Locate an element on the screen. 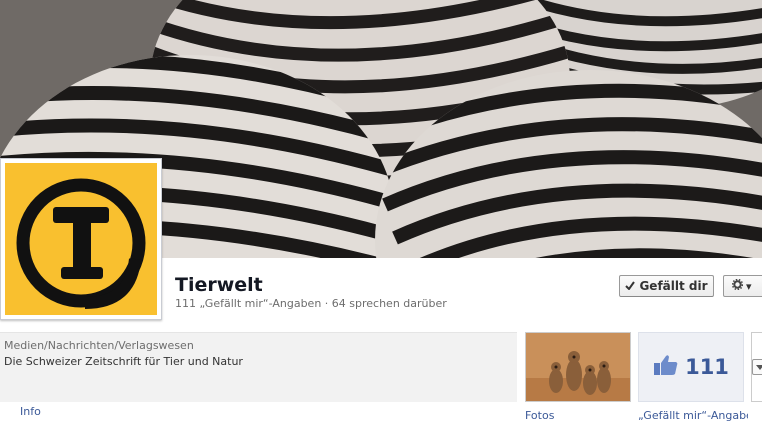  photos-tile is located at coordinates (578, 367).